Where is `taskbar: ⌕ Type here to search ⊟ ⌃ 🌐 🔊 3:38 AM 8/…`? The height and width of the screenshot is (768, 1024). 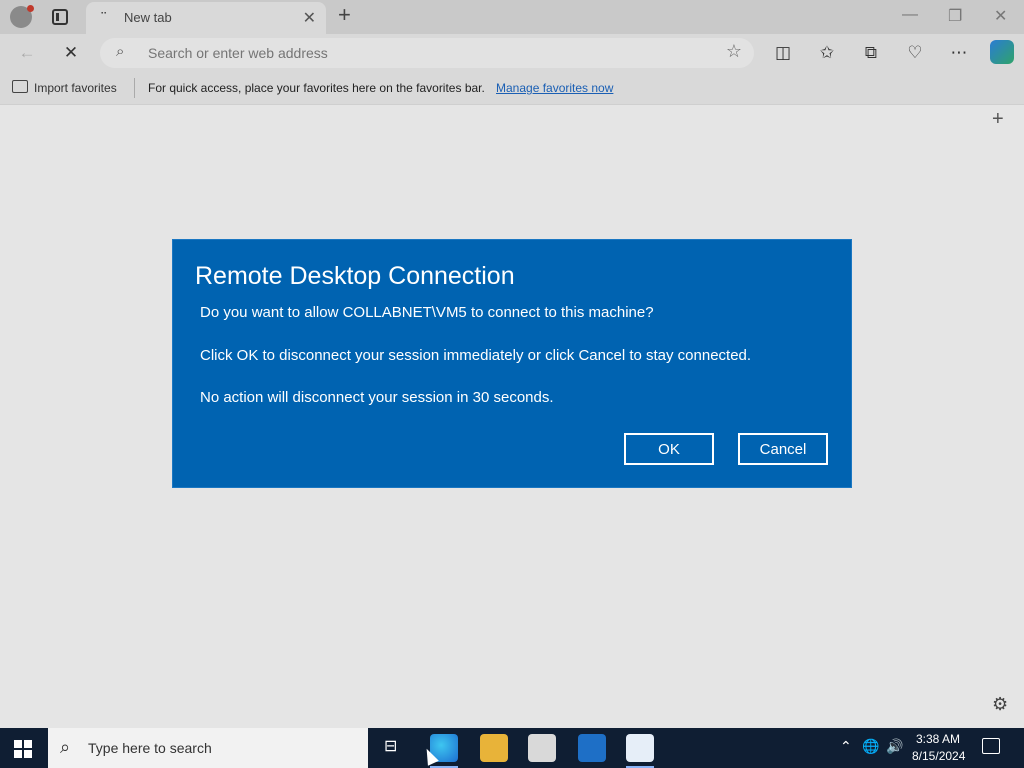 taskbar: ⌕ Type here to search ⊟ ⌃ 🌐 🔊 3:38 AM 8/… is located at coordinates (512, 748).